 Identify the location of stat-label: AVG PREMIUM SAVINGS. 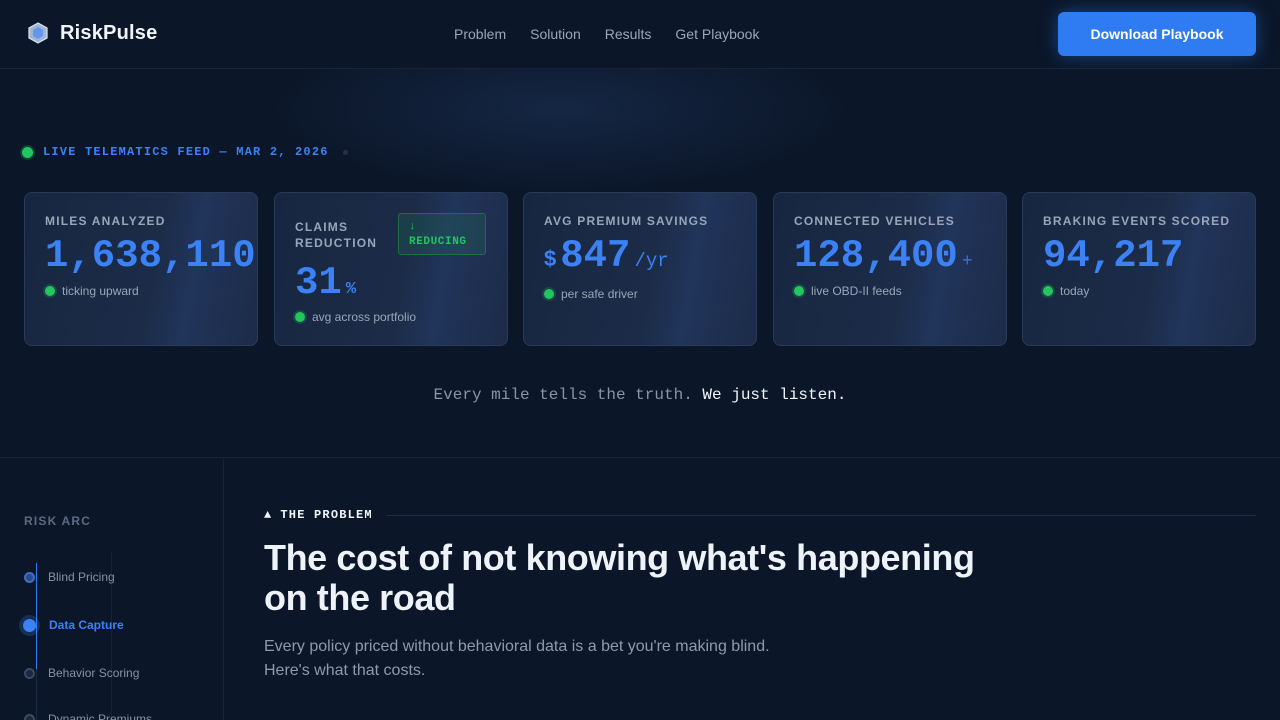
(626, 221).